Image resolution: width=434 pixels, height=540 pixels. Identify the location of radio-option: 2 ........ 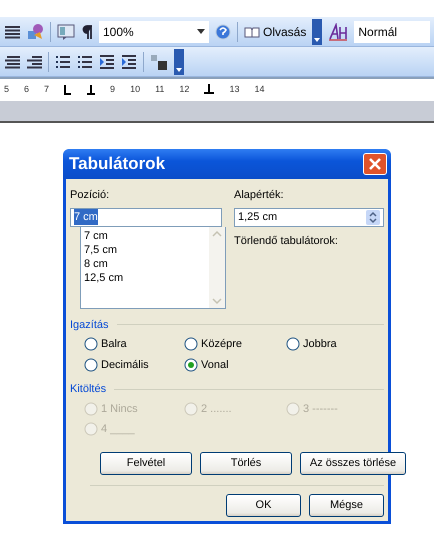
(235, 408).